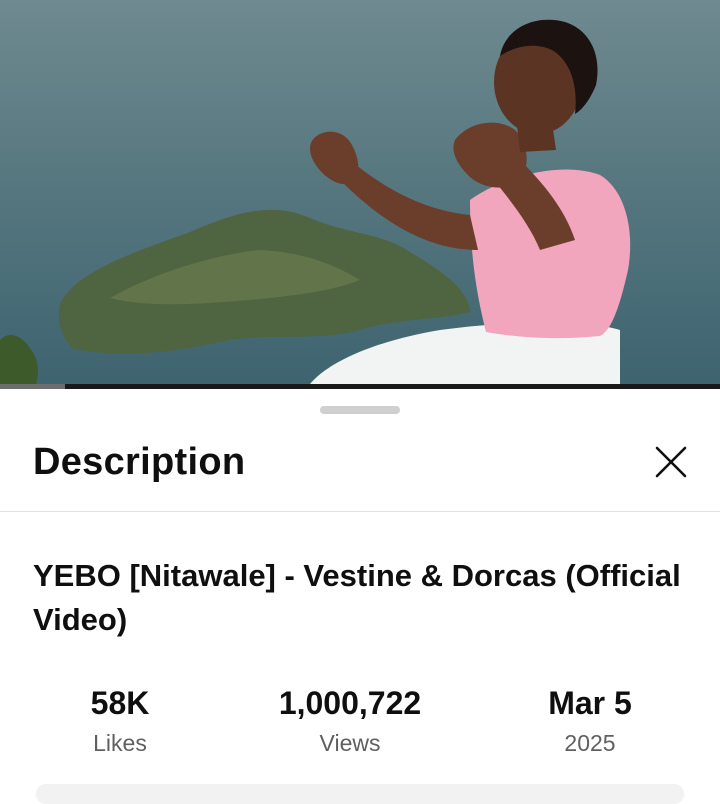  Describe the element at coordinates (360, 470) in the screenshot. I see `sheet-header: Description` at that location.